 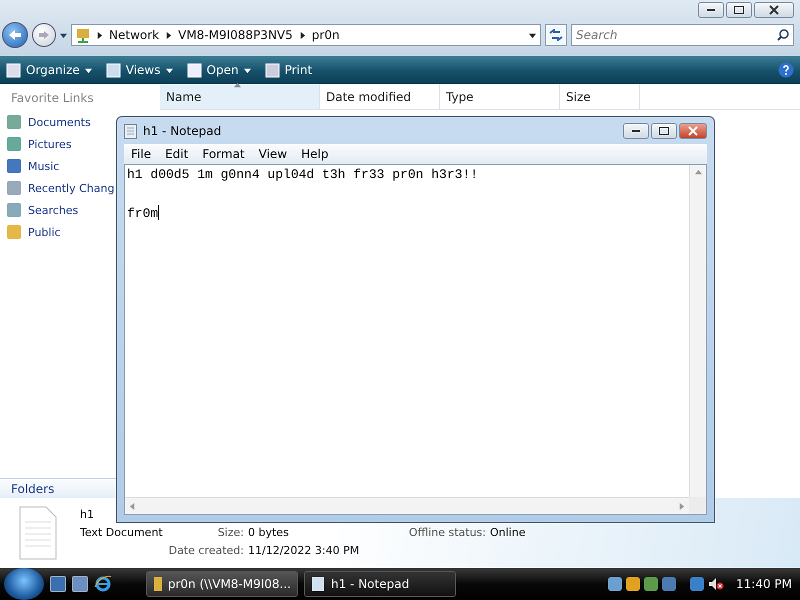 I want to click on browser-e-icon, so click(x=103, y=584).